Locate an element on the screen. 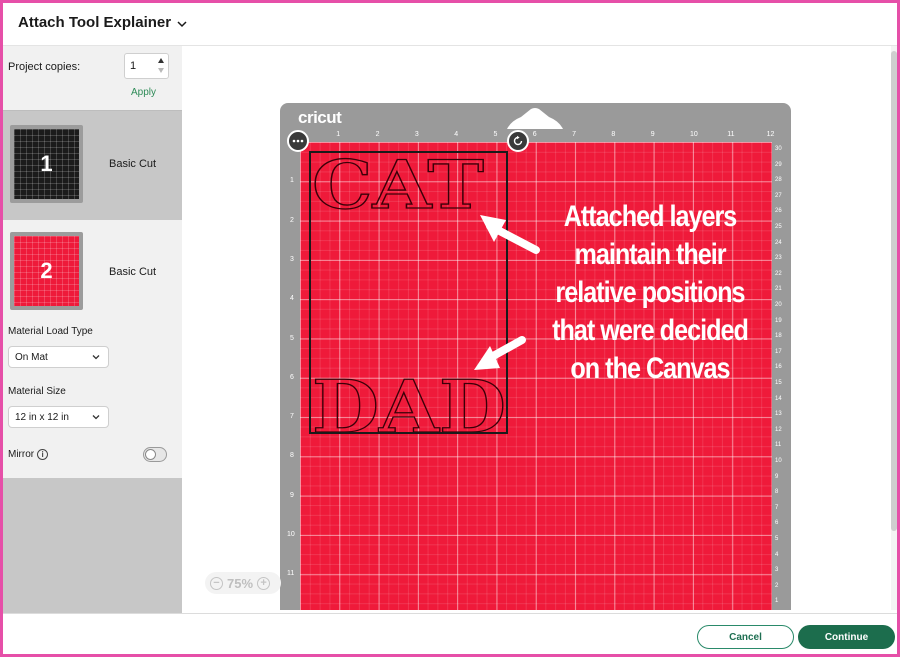  ruler-top-number: 10 is located at coordinates (694, 134).